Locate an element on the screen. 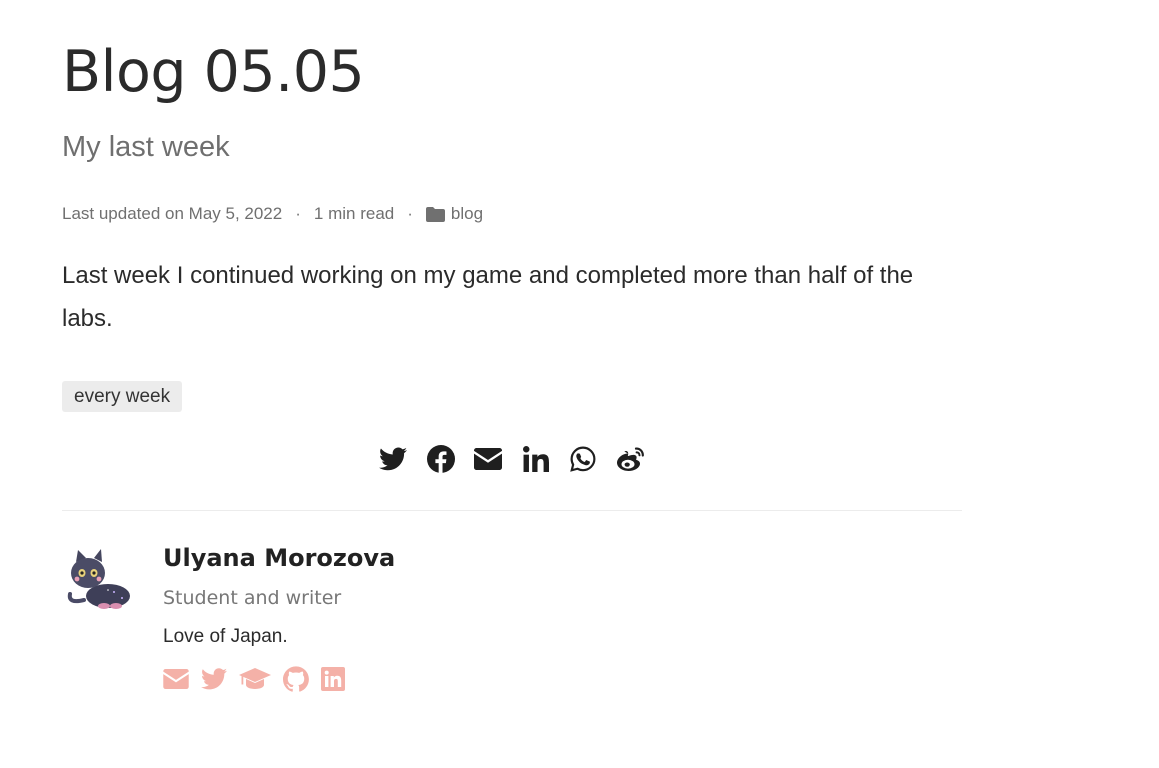 The height and width of the screenshot is (768, 1159). author-role: Student and writer is located at coordinates (252, 598).